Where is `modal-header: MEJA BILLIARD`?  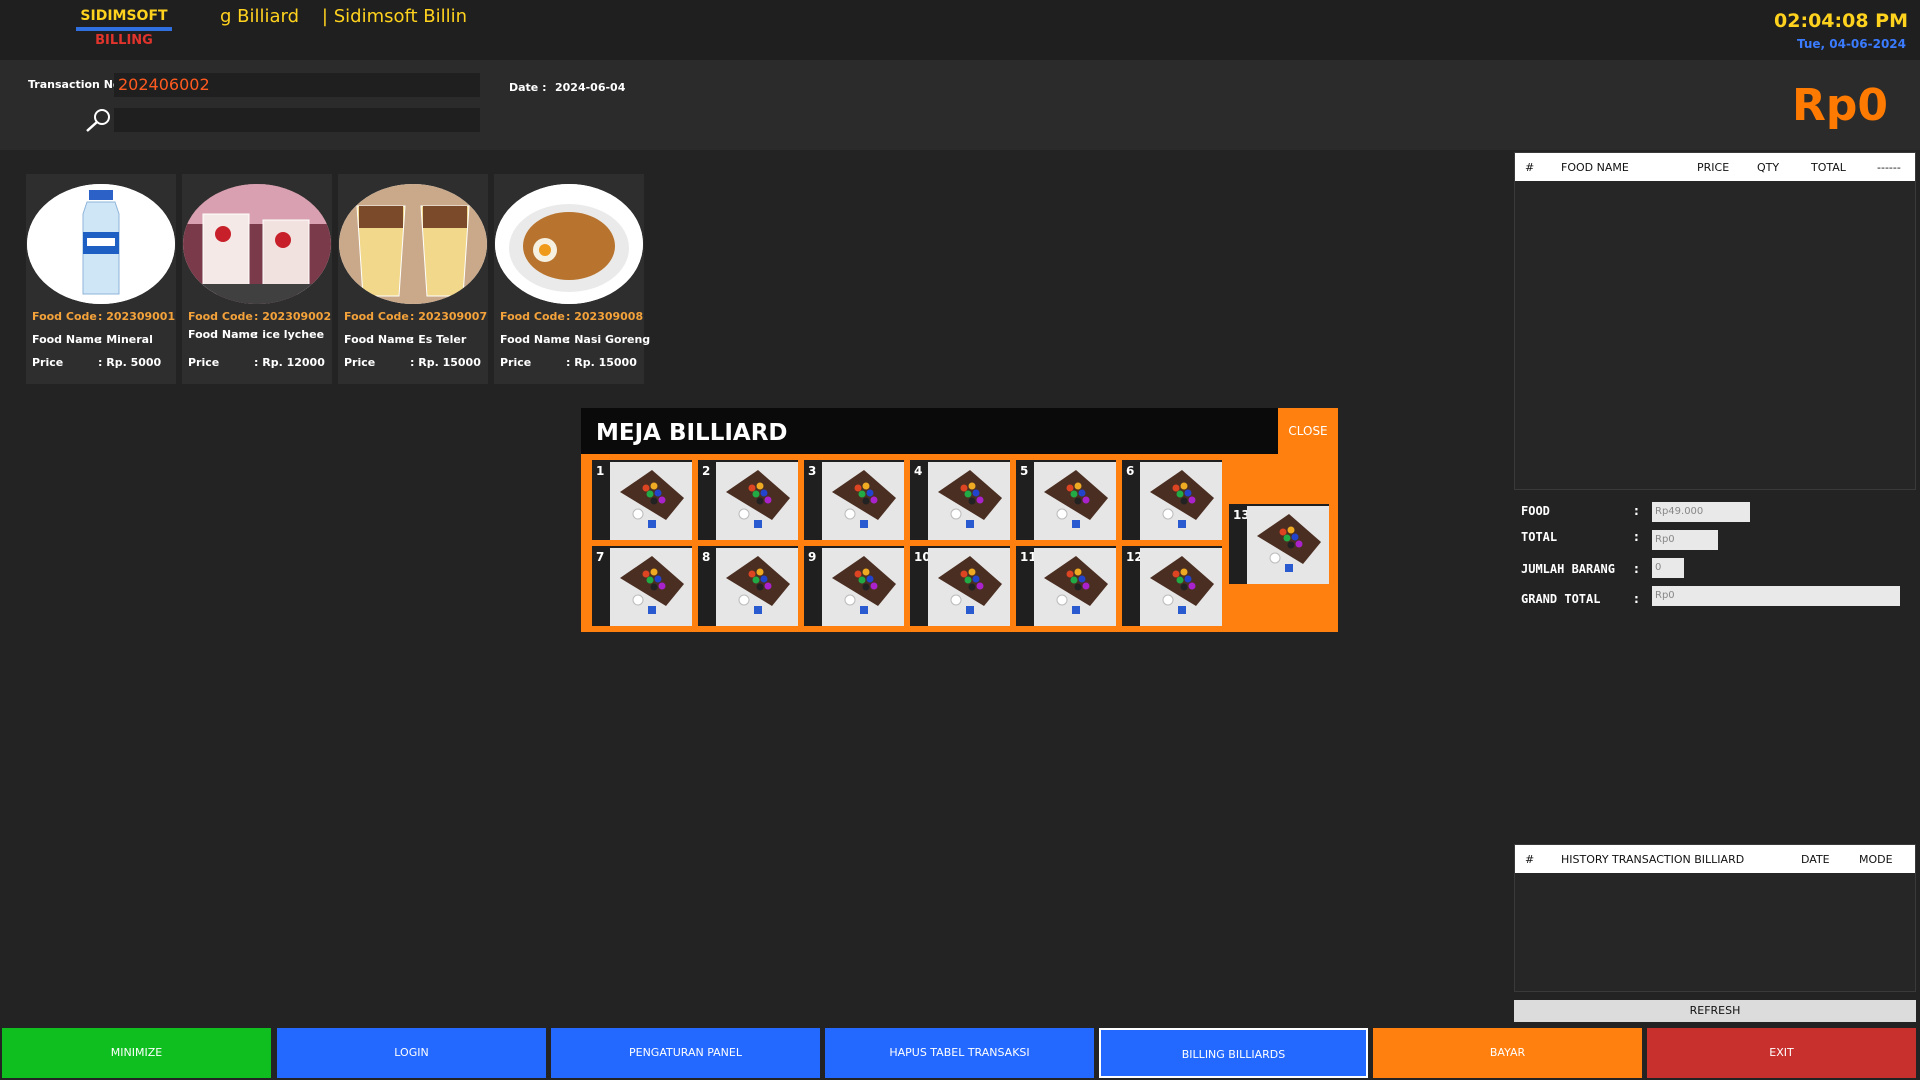
modal-header: MEJA BILLIARD is located at coordinates (929, 431).